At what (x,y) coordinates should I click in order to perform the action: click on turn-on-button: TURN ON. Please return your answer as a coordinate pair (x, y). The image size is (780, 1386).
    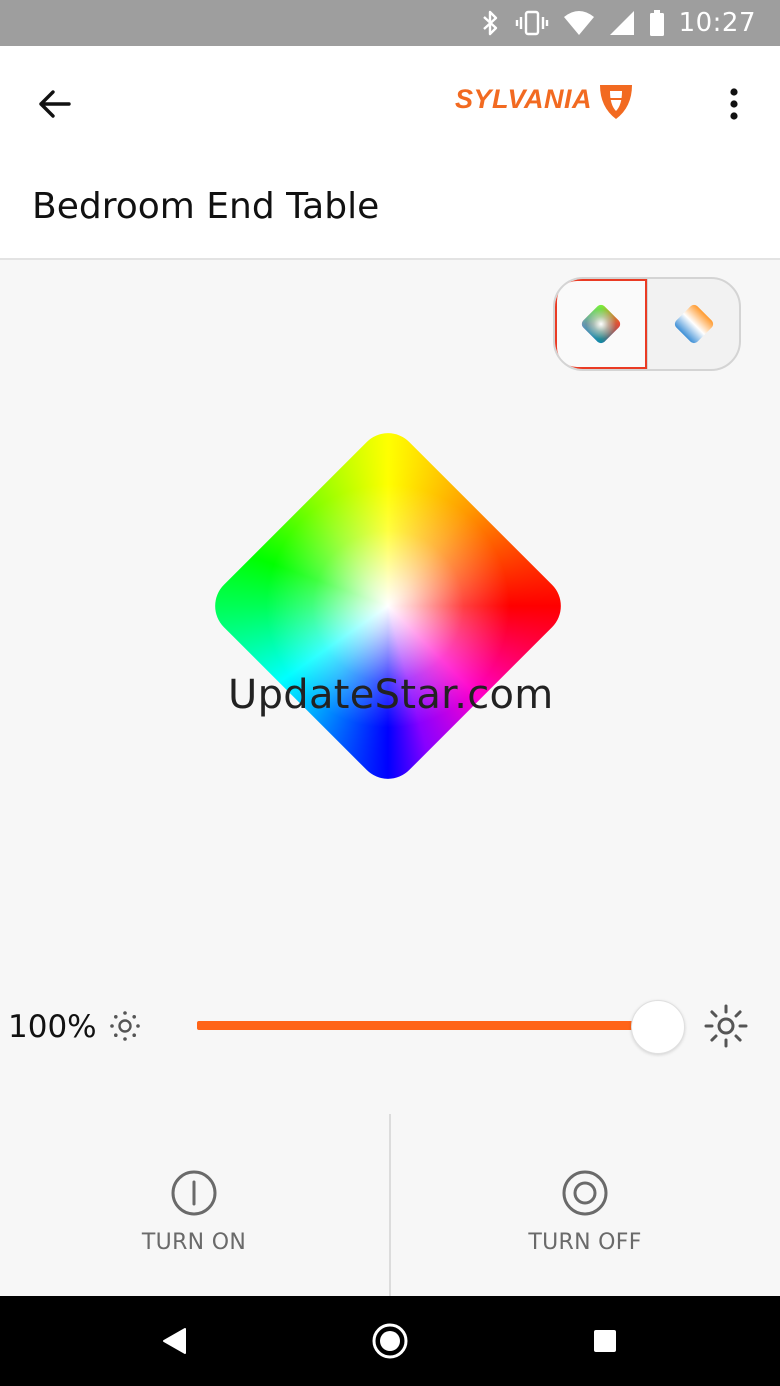
    Looking at the image, I should click on (194, 1218).